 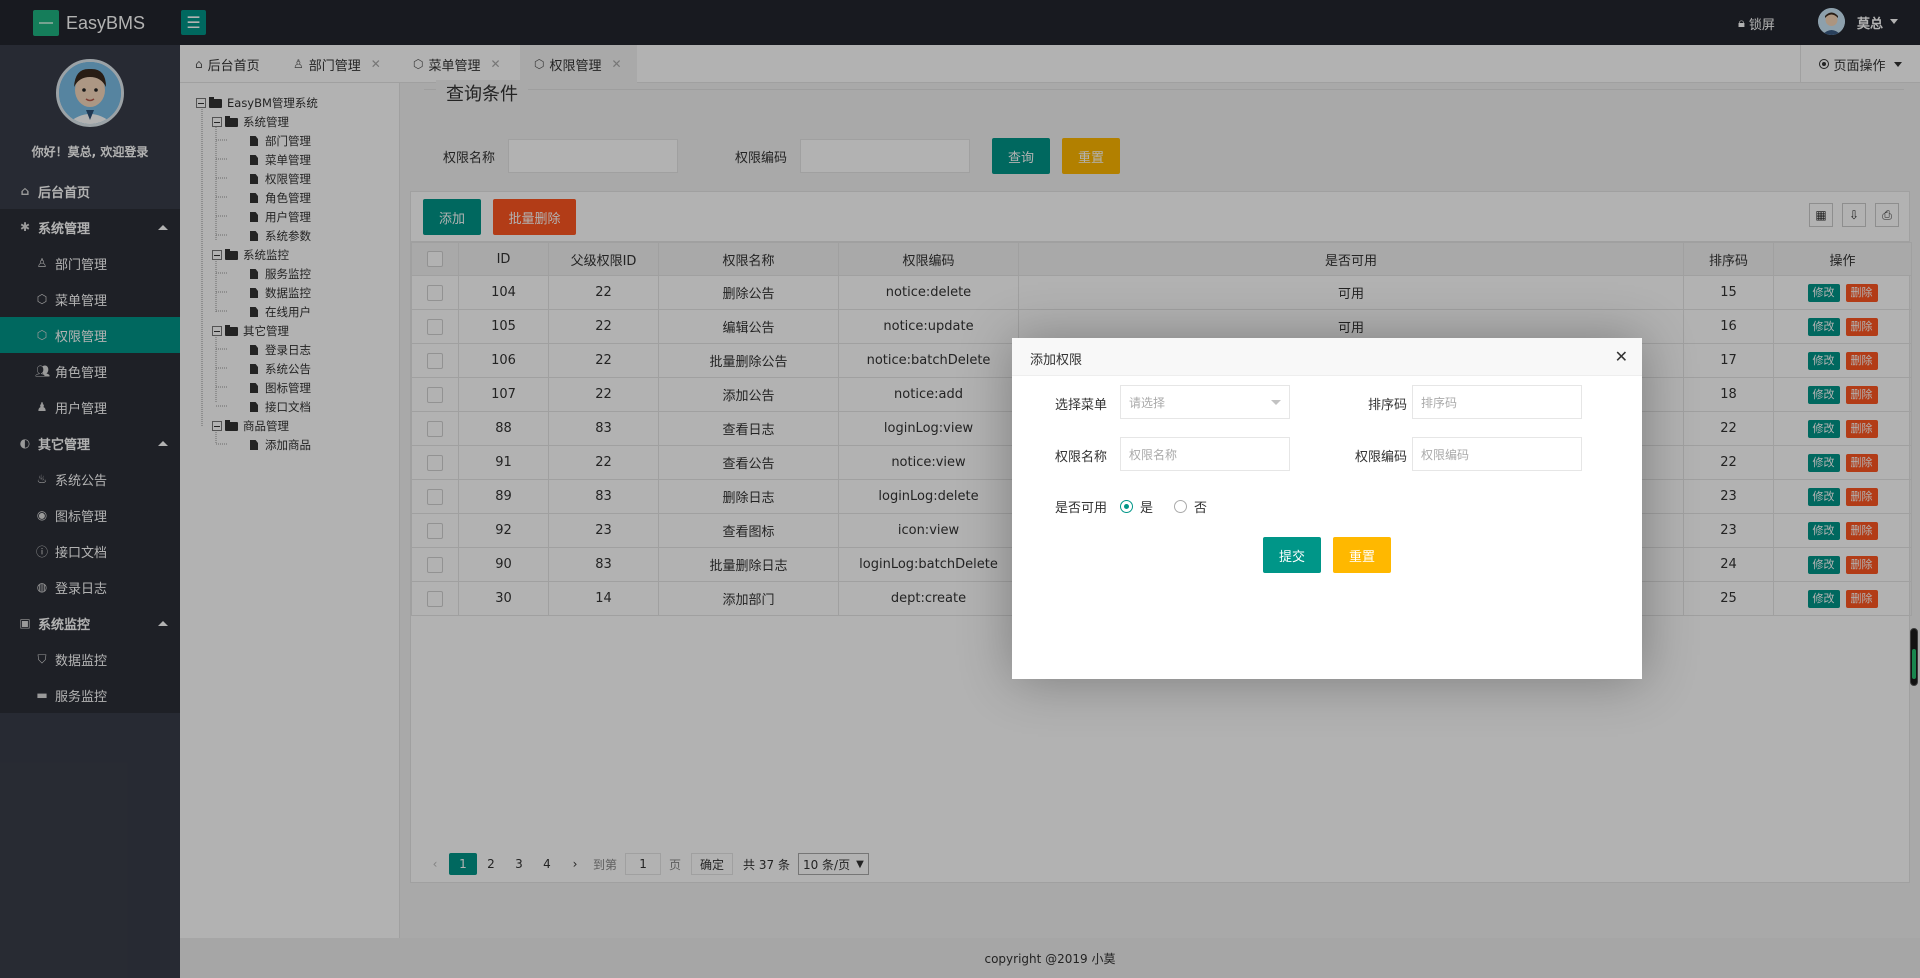 I want to click on permission-name-input: 权限名称, so click(x=1205, y=454).